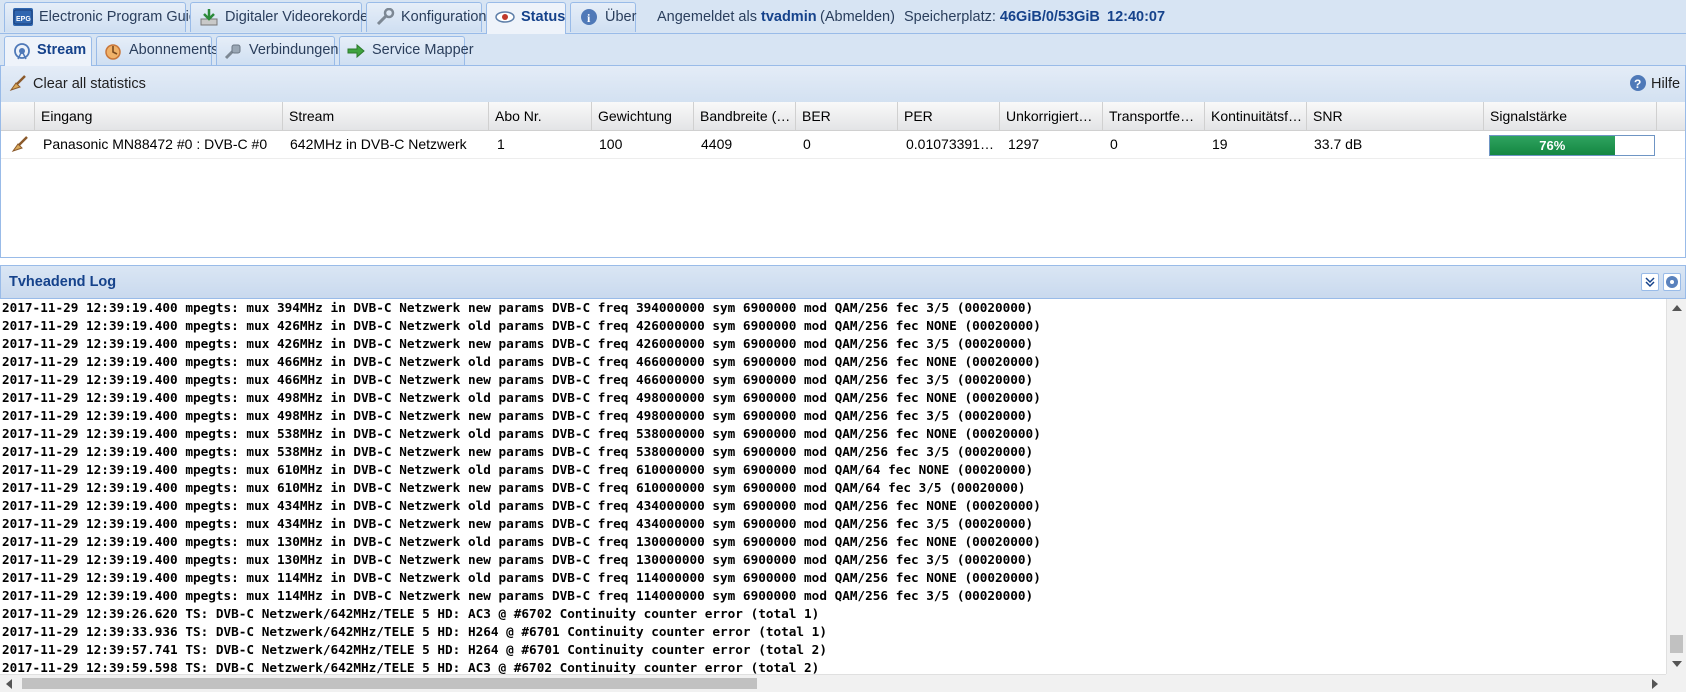  What do you see at coordinates (406, 50) in the screenshot?
I see `subtab-service-mapper: Service Mapper` at bounding box center [406, 50].